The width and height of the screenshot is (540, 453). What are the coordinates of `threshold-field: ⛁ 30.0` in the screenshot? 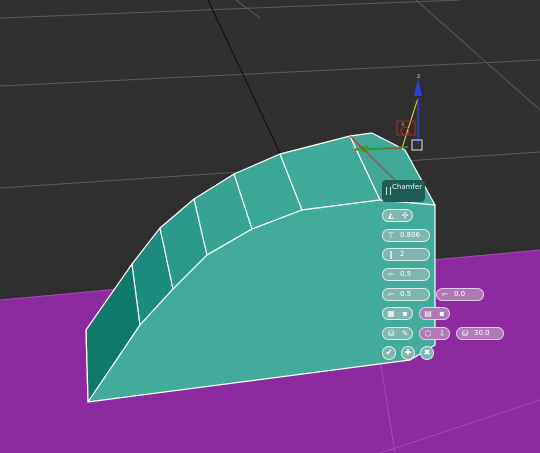 It's located at (480, 333).